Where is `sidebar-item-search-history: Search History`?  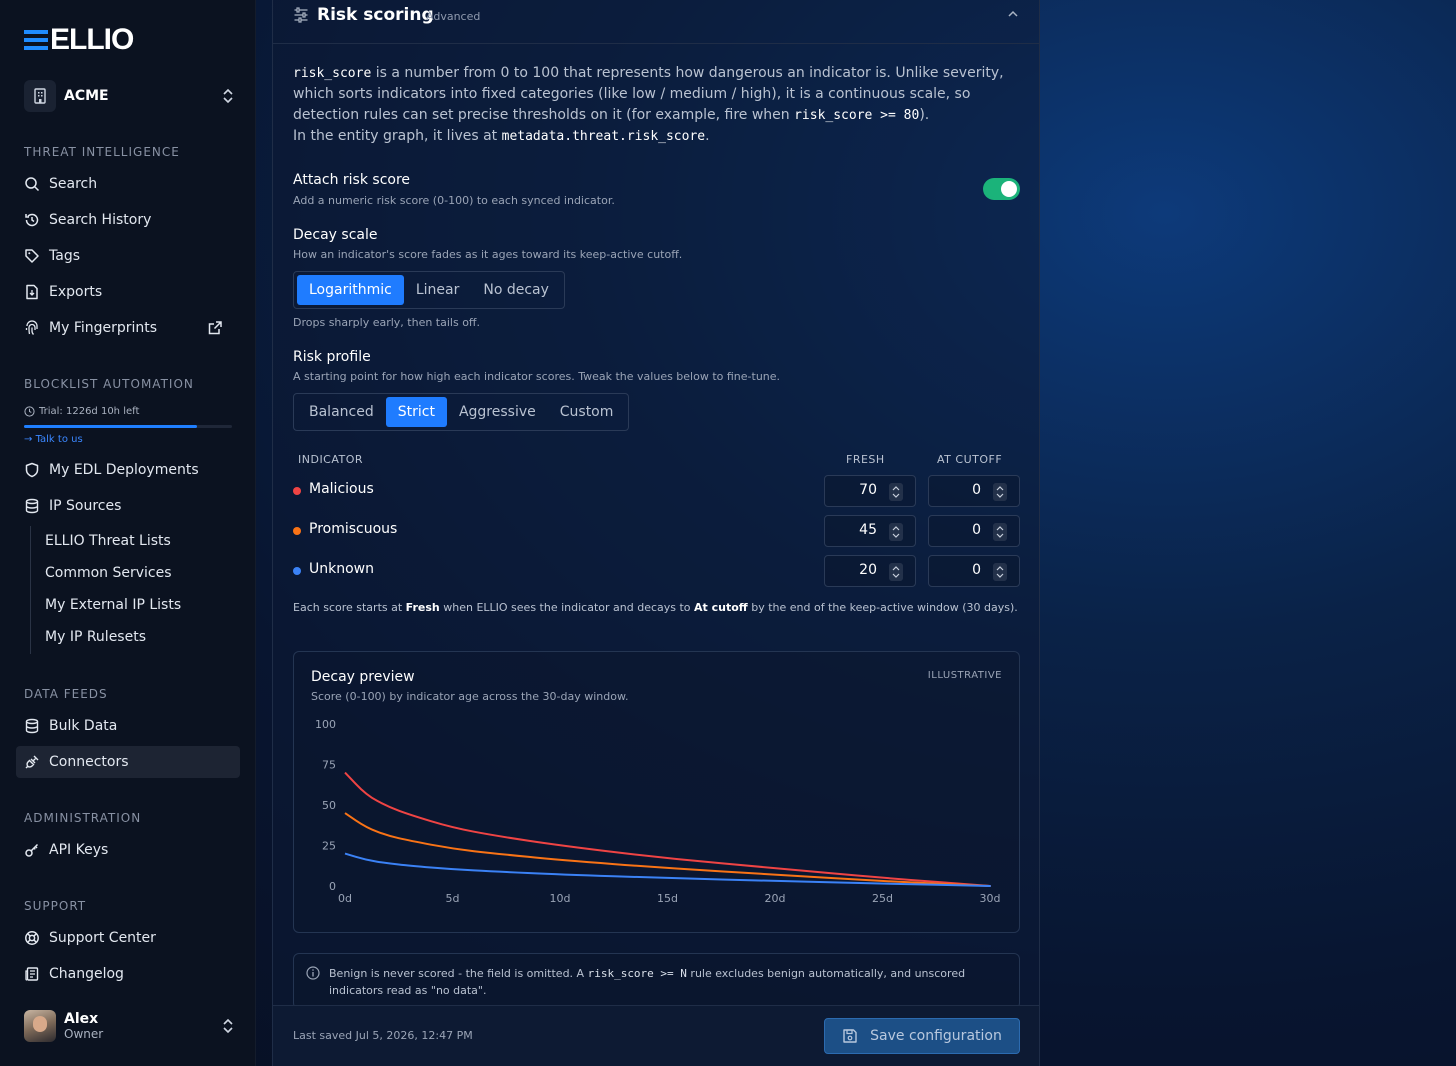 sidebar-item-search-history: Search History is located at coordinates (128, 220).